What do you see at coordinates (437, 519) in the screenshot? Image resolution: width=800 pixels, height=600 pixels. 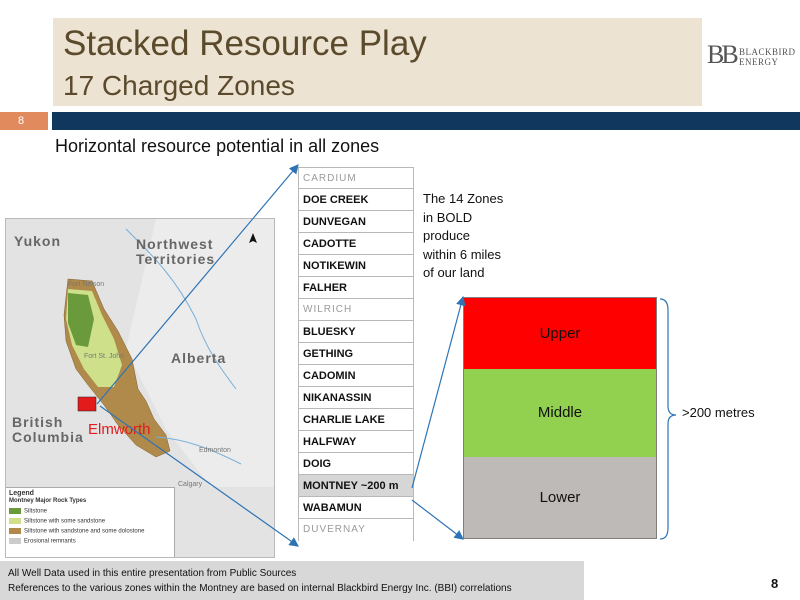 I see `connector-montney-bottom` at bounding box center [437, 519].